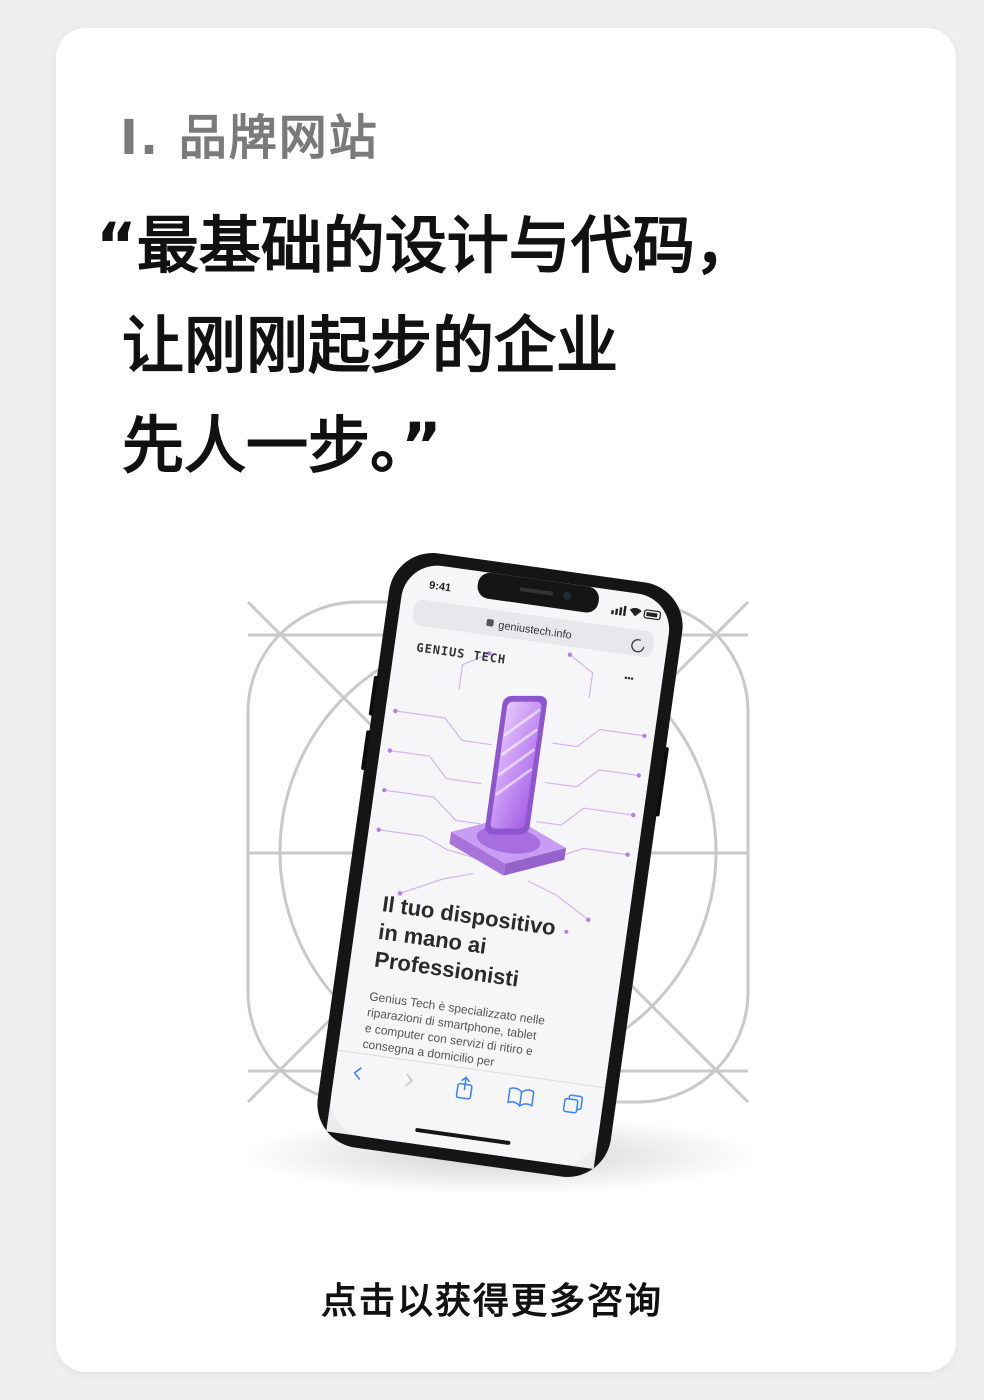 The width and height of the screenshot is (984, 1400). I want to click on more-info-link: 点击以获得更多咨询, so click(492, 1298).